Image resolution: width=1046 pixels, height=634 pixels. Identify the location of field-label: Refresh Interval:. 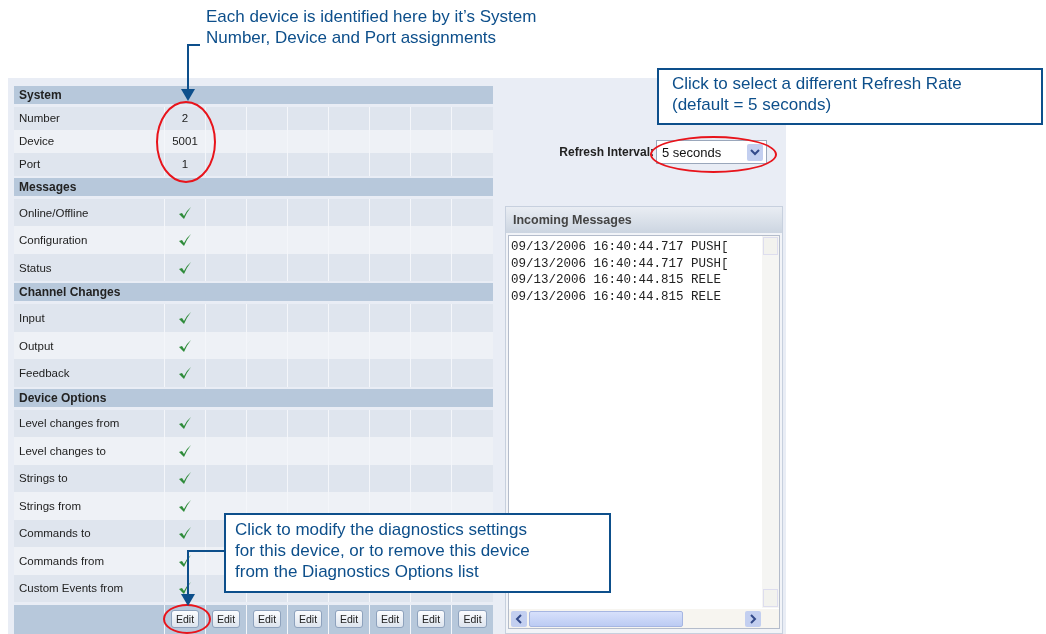
(606, 152).